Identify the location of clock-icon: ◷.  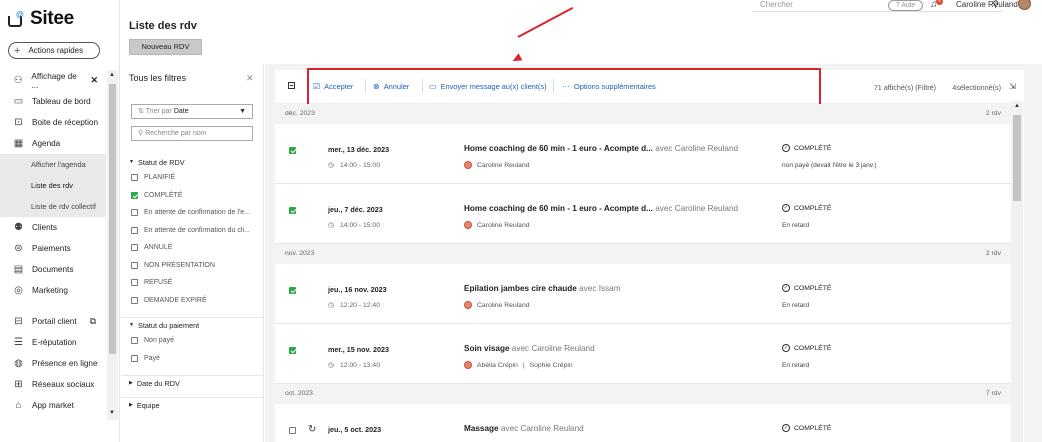
(331, 305).